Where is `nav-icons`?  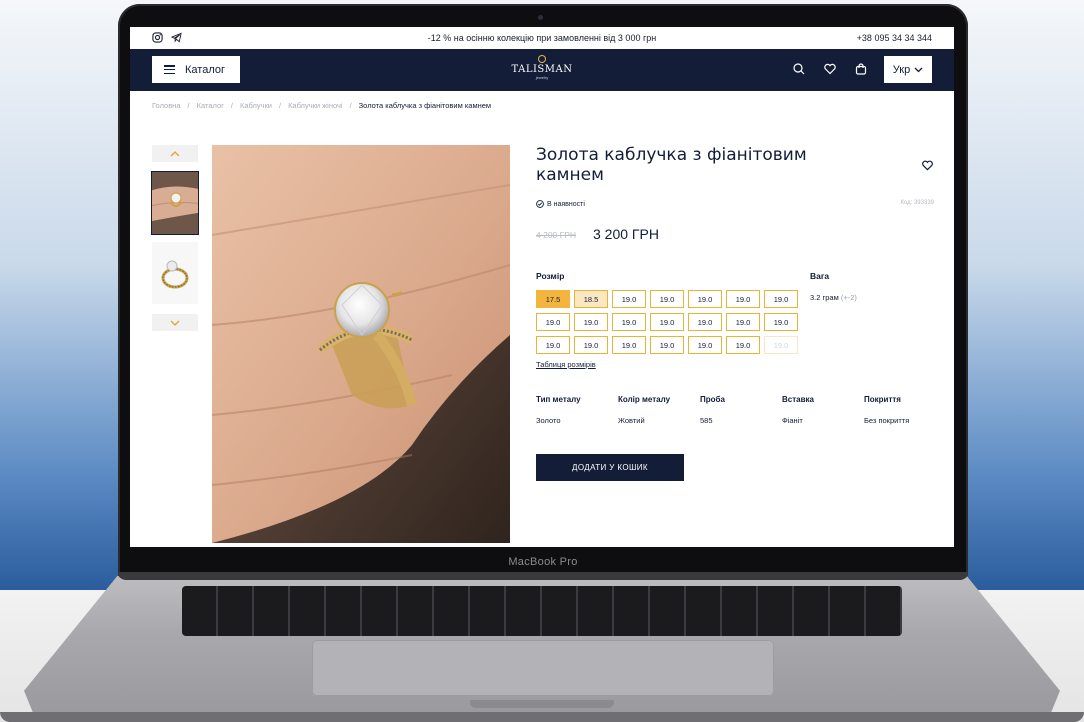 nav-icons is located at coordinates (830, 69).